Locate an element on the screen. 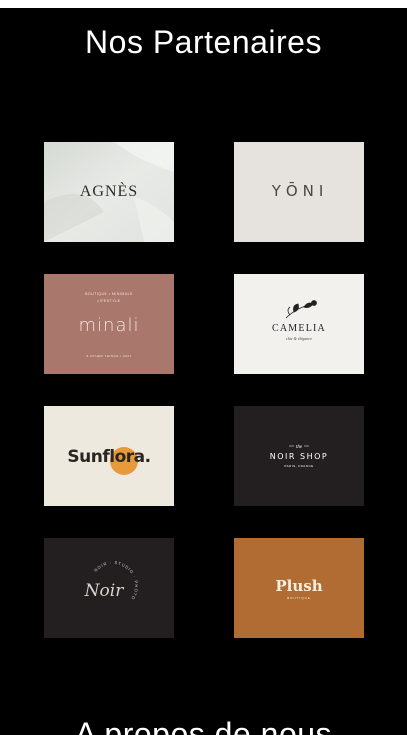 The width and height of the screenshot is (407, 735). minali-bottom-text: & OTHER THINGS • 2021 is located at coordinates (108, 356).